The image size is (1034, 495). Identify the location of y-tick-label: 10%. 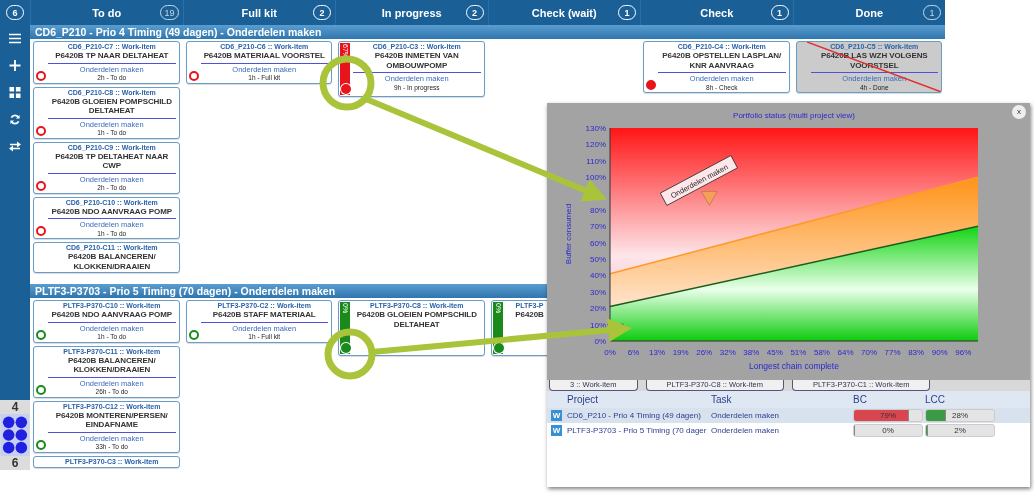
(598, 325).